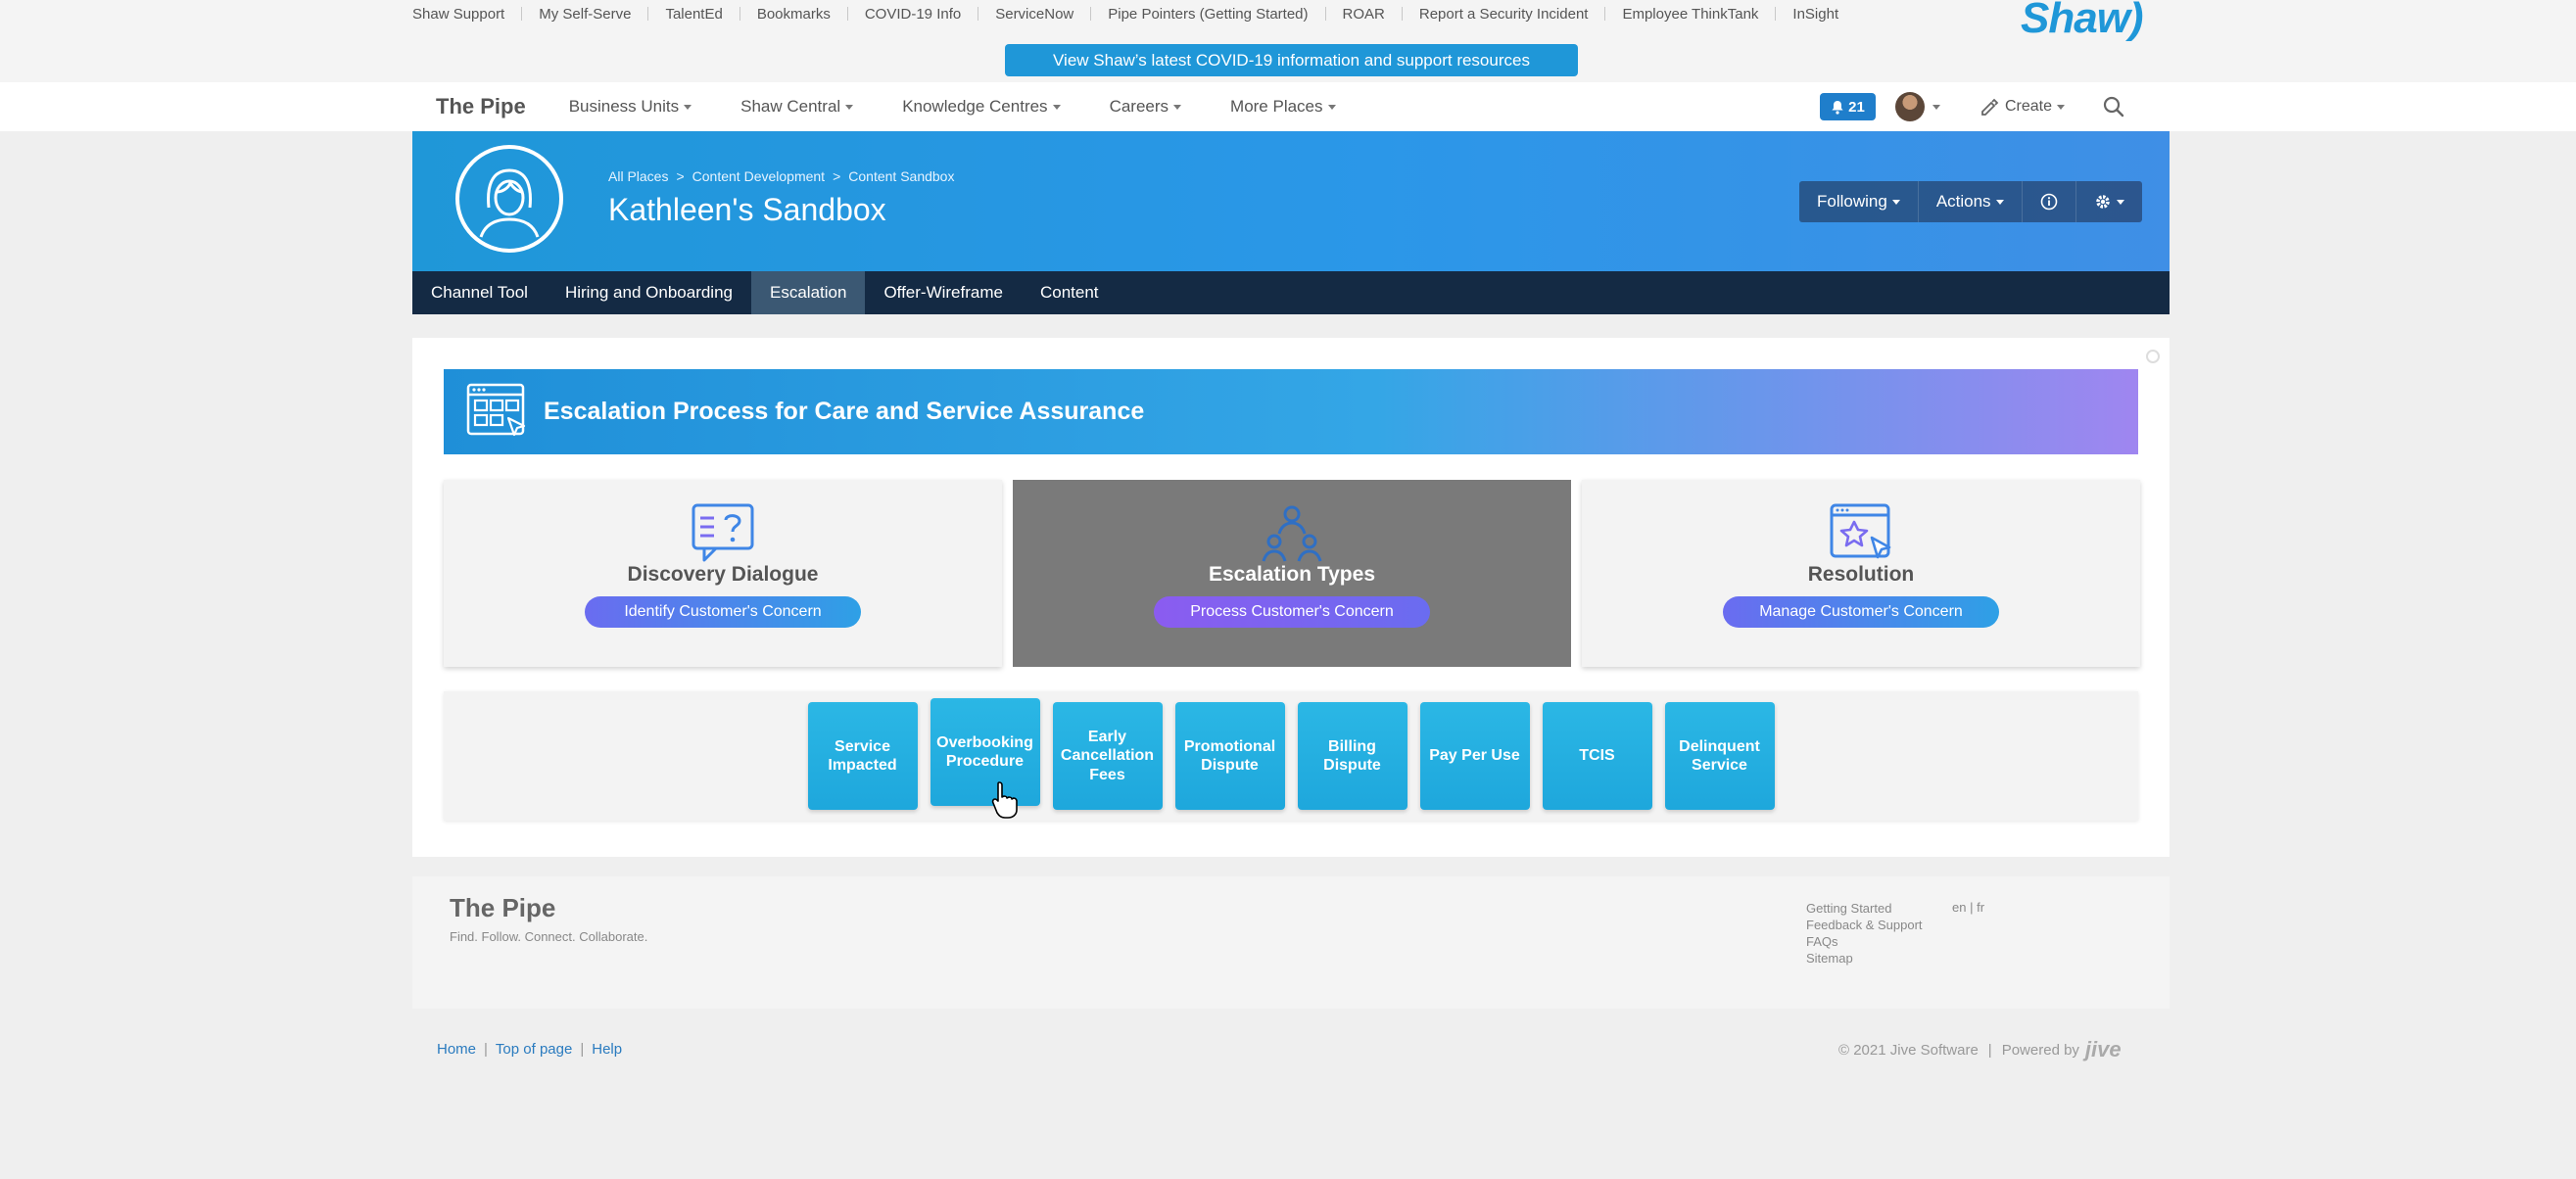 The width and height of the screenshot is (2576, 1179). Describe the element at coordinates (585, 14) in the screenshot. I see `util-link-my-self-serve: My Self-Serve` at that location.